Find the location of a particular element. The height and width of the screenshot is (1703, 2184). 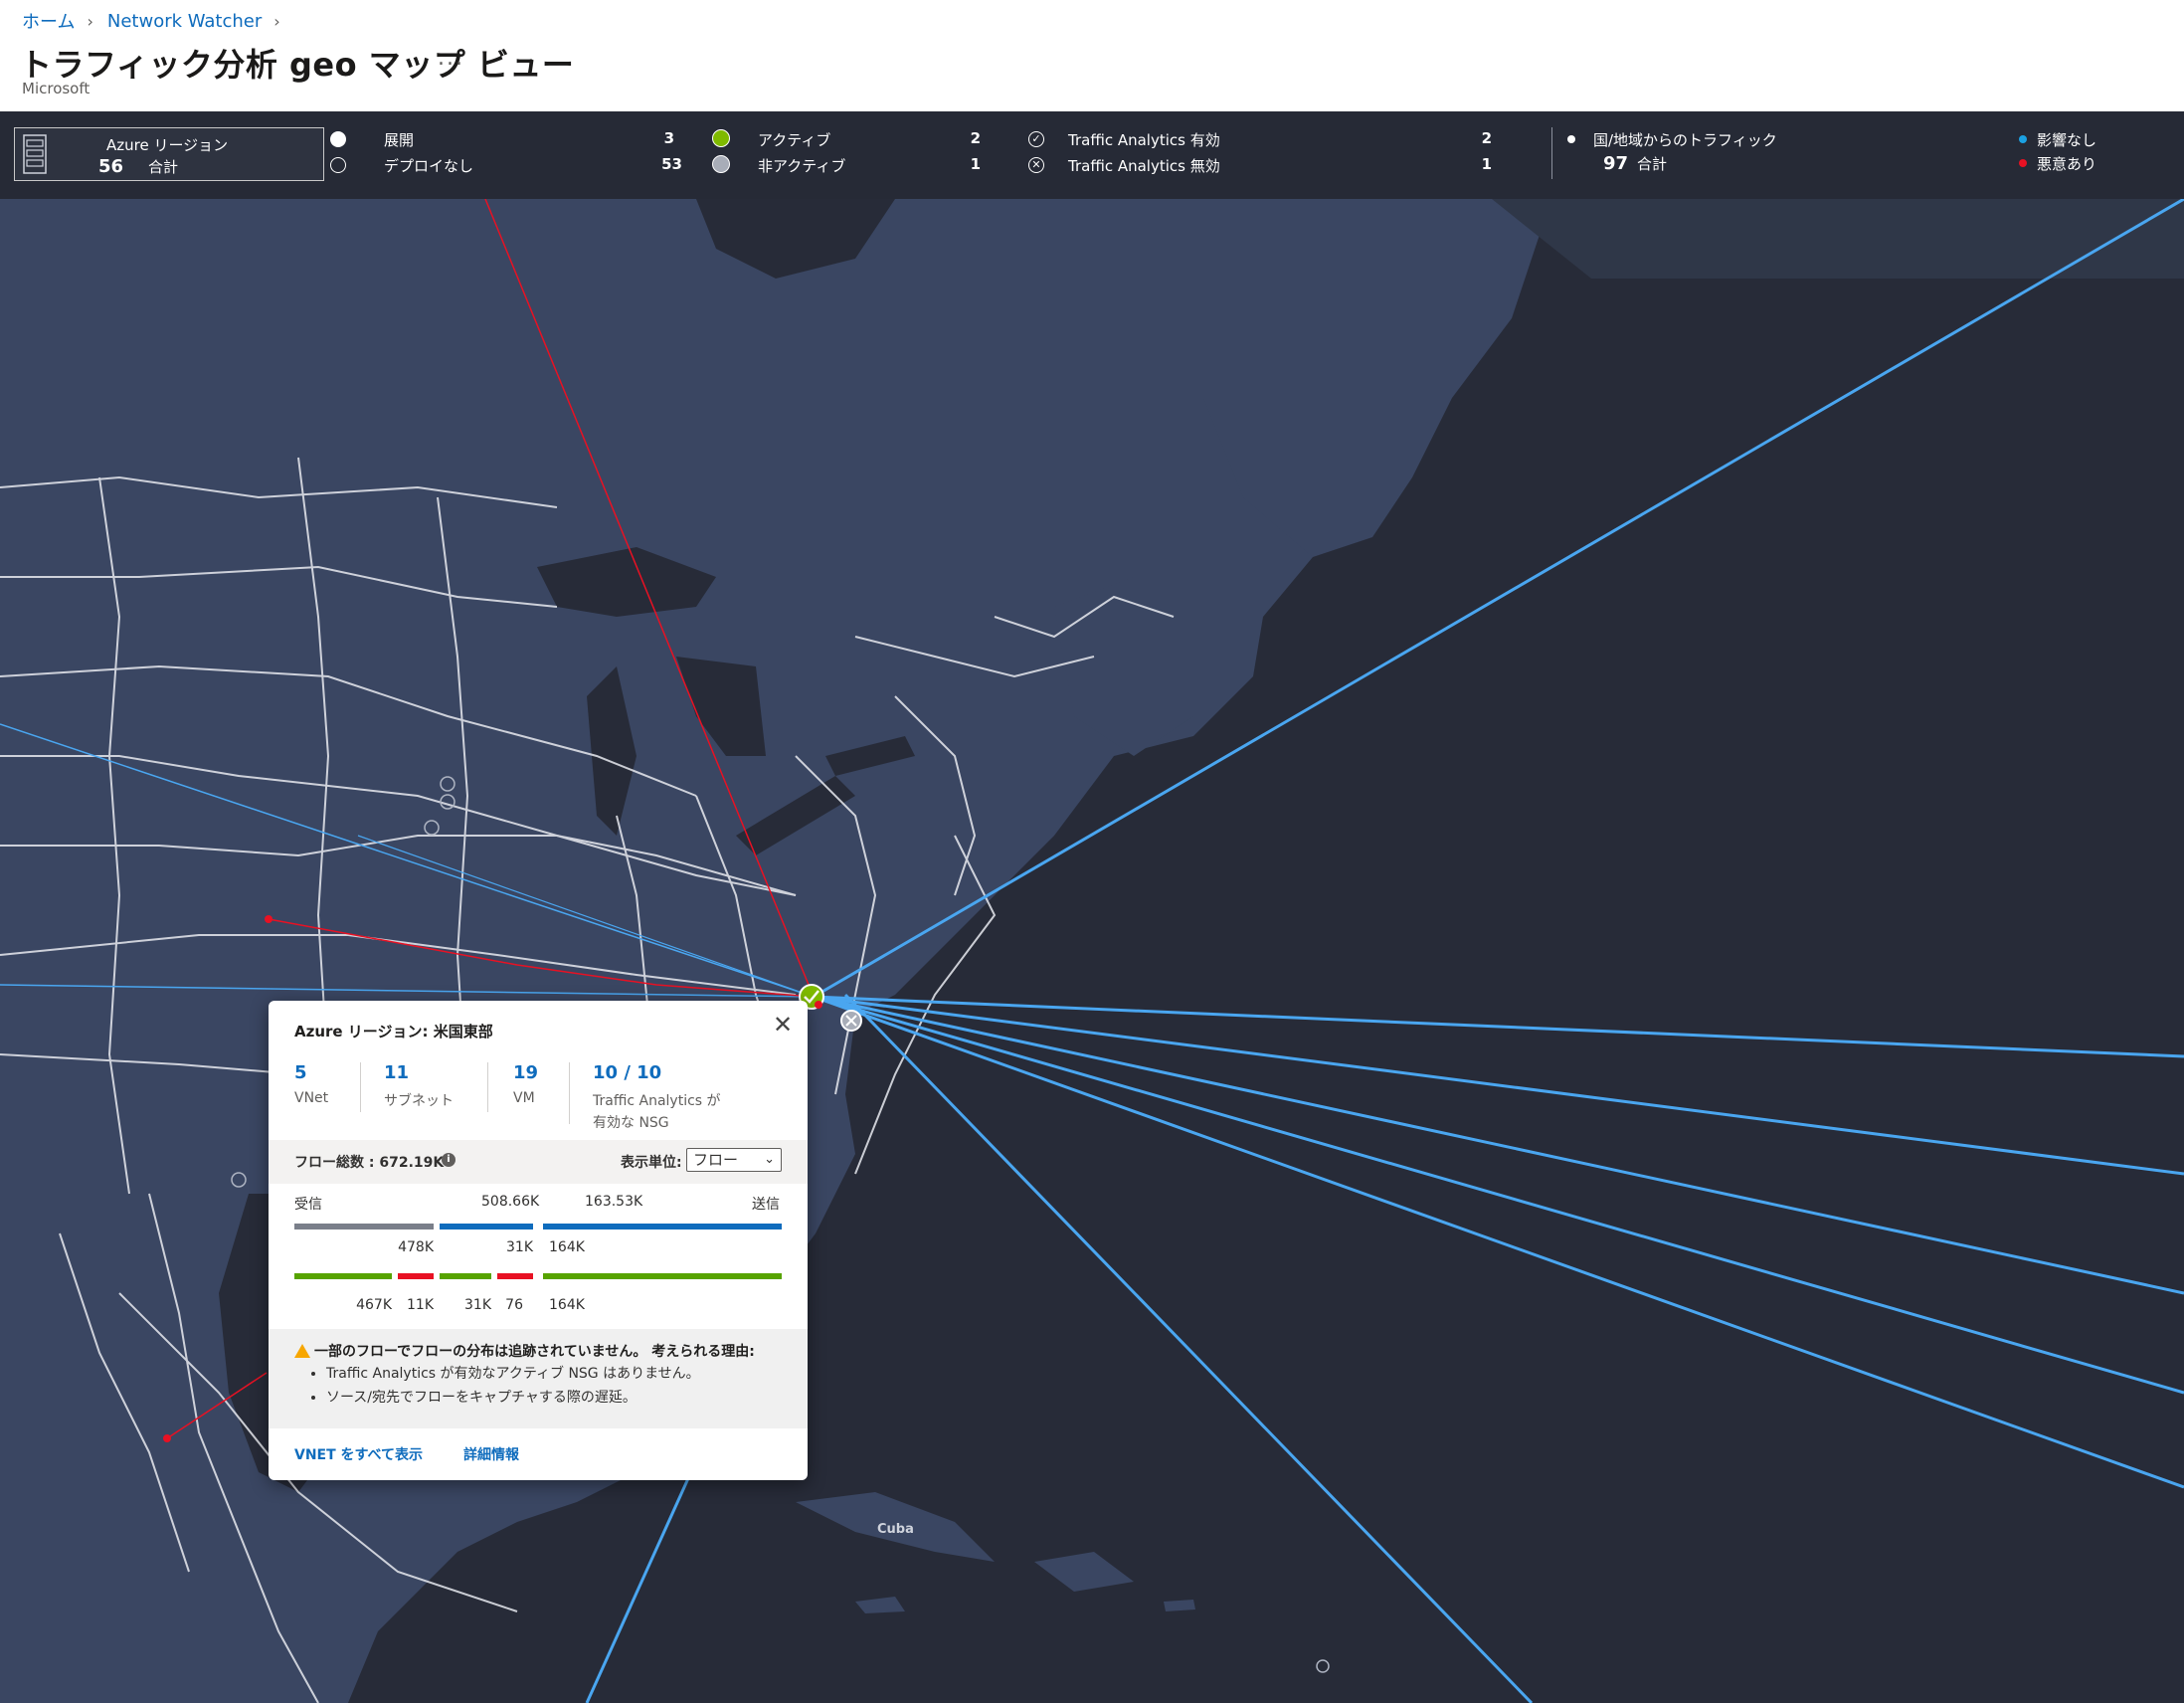

legend-divider is located at coordinates (1551, 153).